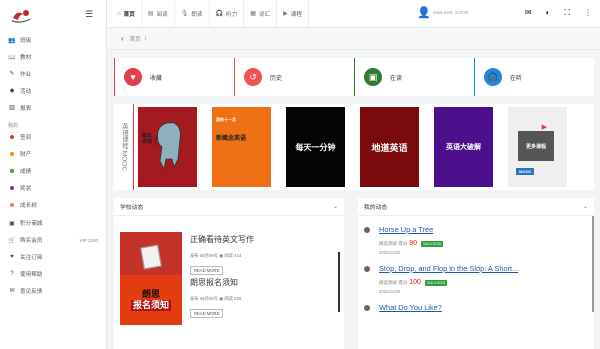  What do you see at coordinates (26, 74) in the screenshot?
I see `sidebar-item-label: 作业` at bounding box center [26, 74].